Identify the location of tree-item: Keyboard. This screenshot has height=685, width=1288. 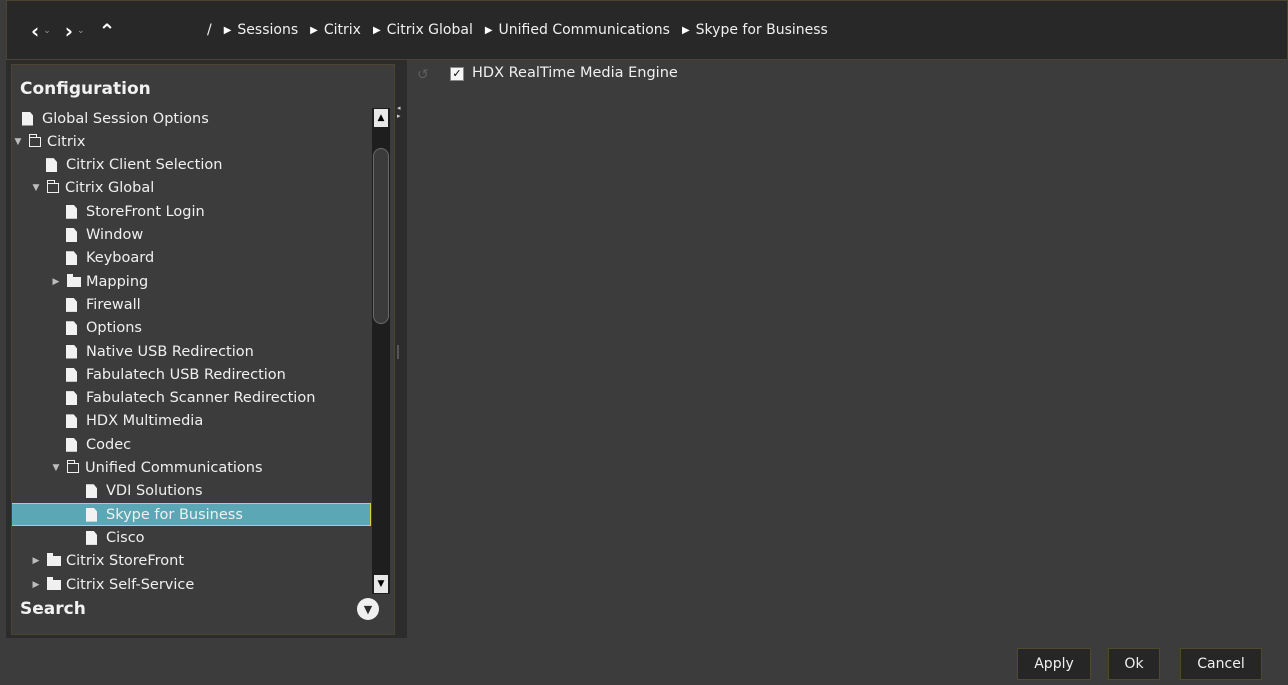
(192, 258).